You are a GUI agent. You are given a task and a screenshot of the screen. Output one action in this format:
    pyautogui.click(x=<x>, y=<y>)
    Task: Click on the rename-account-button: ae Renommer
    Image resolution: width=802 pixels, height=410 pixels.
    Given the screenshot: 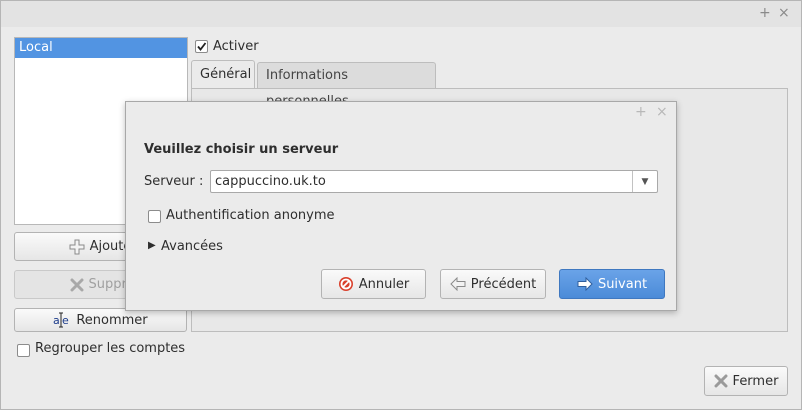 What is the action you would take?
    pyautogui.click(x=100, y=320)
    